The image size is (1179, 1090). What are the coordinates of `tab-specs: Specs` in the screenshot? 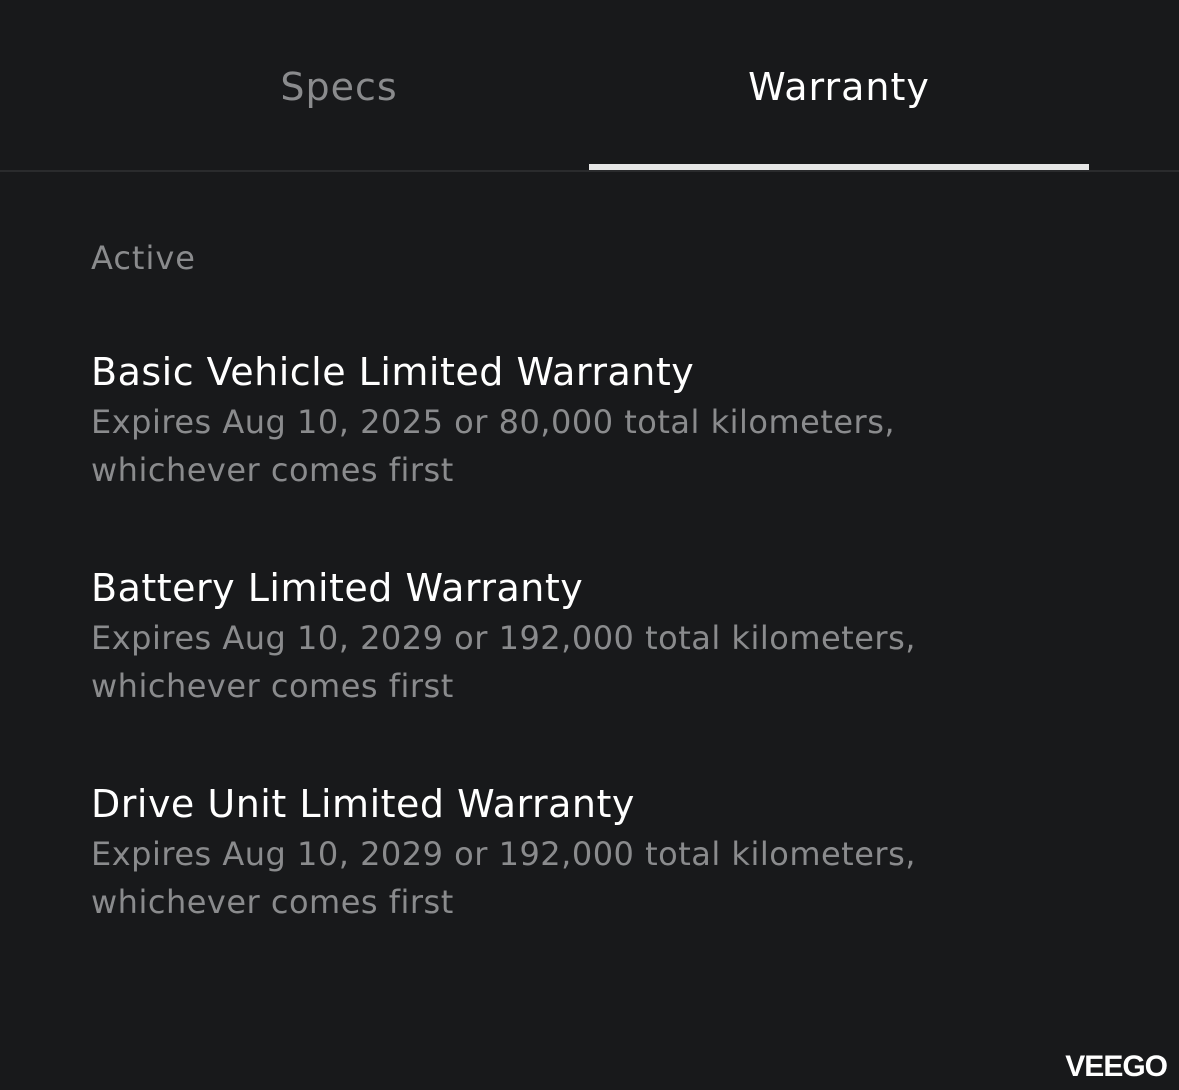 It's located at (339, 86).